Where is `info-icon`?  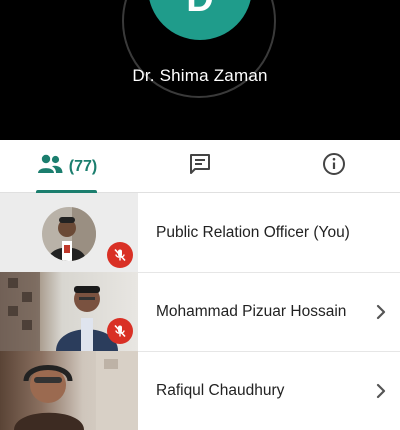
info-icon is located at coordinates (334, 166).